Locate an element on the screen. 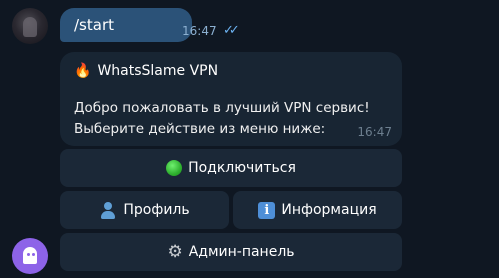 The height and width of the screenshot is (278, 499). connect-button: Подключиться is located at coordinates (231, 168).